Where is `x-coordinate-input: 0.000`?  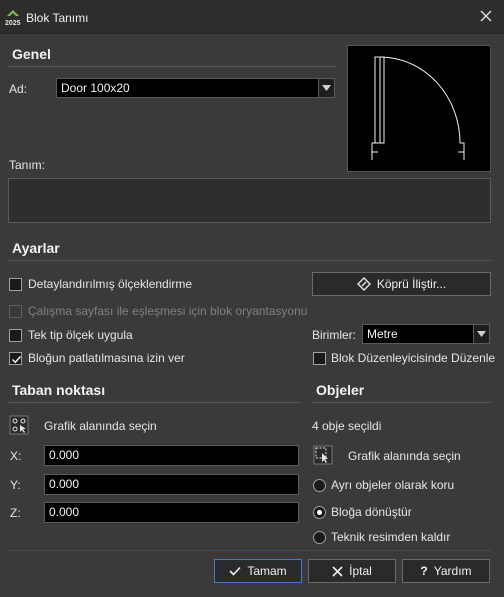
x-coordinate-input: 0.000 is located at coordinates (171, 455).